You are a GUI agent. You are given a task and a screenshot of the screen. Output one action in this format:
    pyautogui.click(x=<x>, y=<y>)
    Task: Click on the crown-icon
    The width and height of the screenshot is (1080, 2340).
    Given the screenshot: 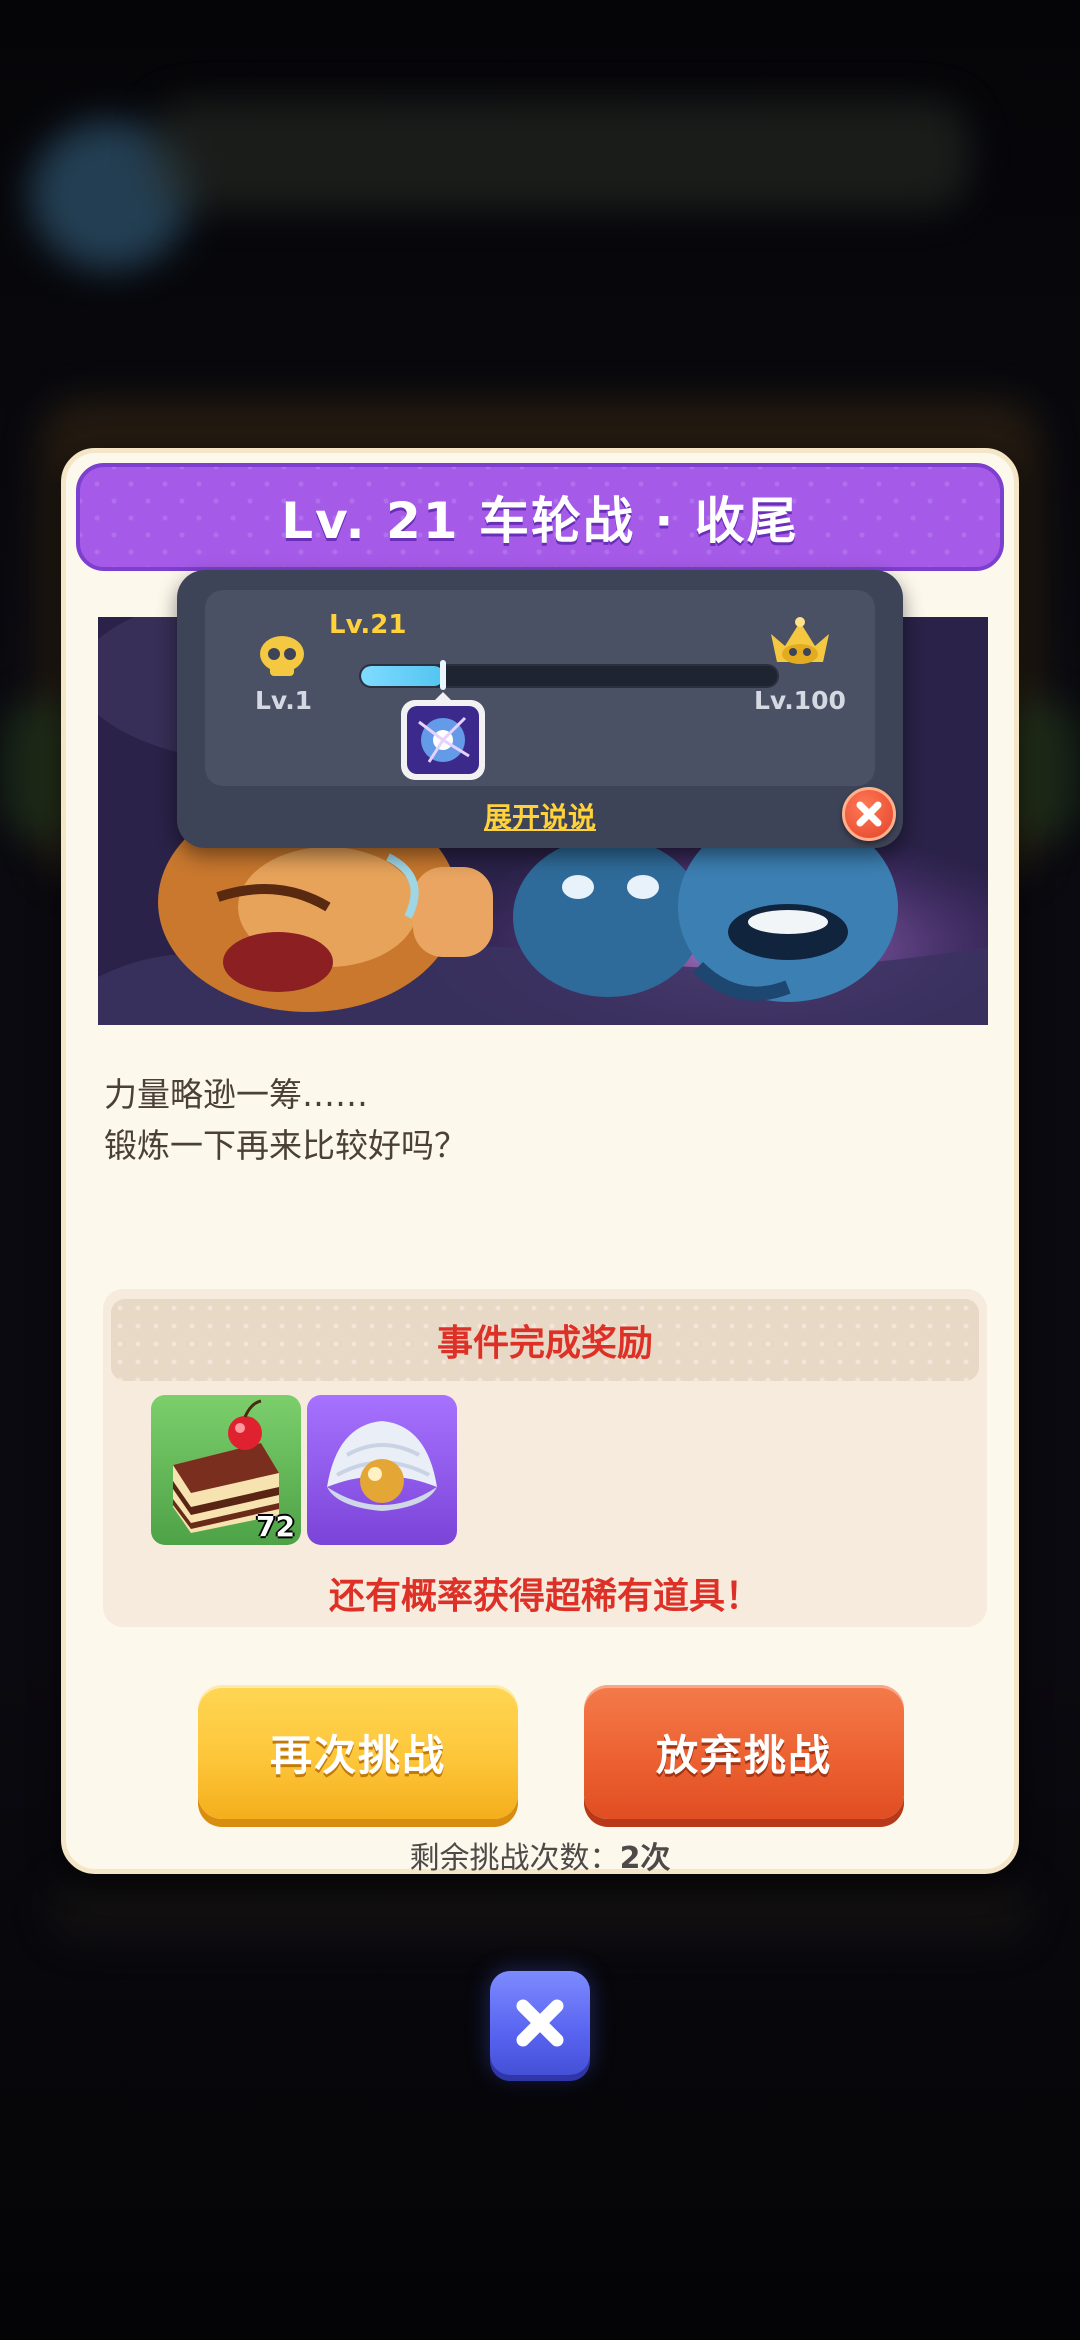 What is the action you would take?
    pyautogui.click(x=800, y=640)
    